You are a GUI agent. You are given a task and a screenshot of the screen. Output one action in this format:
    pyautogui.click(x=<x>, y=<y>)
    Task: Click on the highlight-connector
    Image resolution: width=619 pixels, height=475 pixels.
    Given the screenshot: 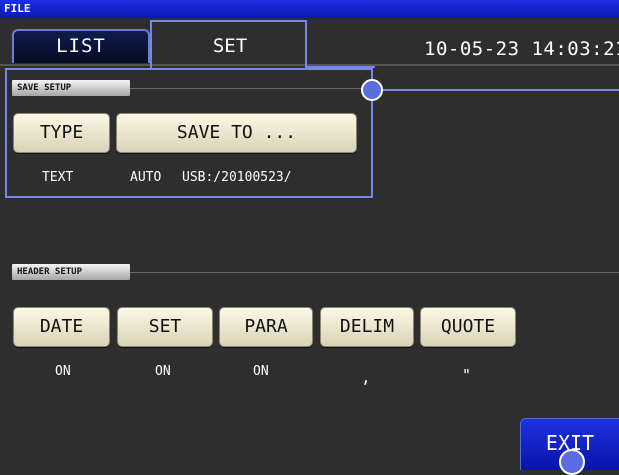 What is the action you would take?
    pyautogui.click(x=340, y=67)
    